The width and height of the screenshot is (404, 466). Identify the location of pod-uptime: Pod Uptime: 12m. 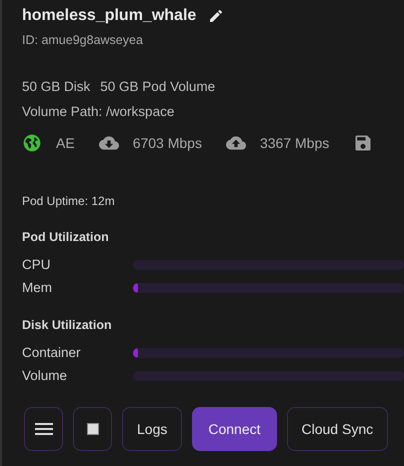
(69, 201).